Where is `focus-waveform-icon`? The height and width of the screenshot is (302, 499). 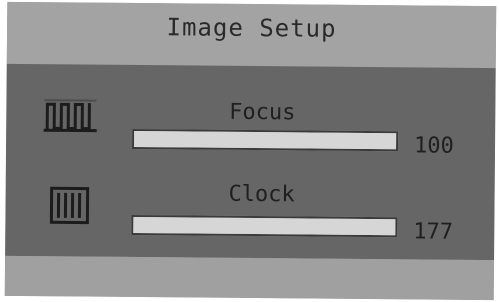
focus-waveform-icon is located at coordinates (70, 116).